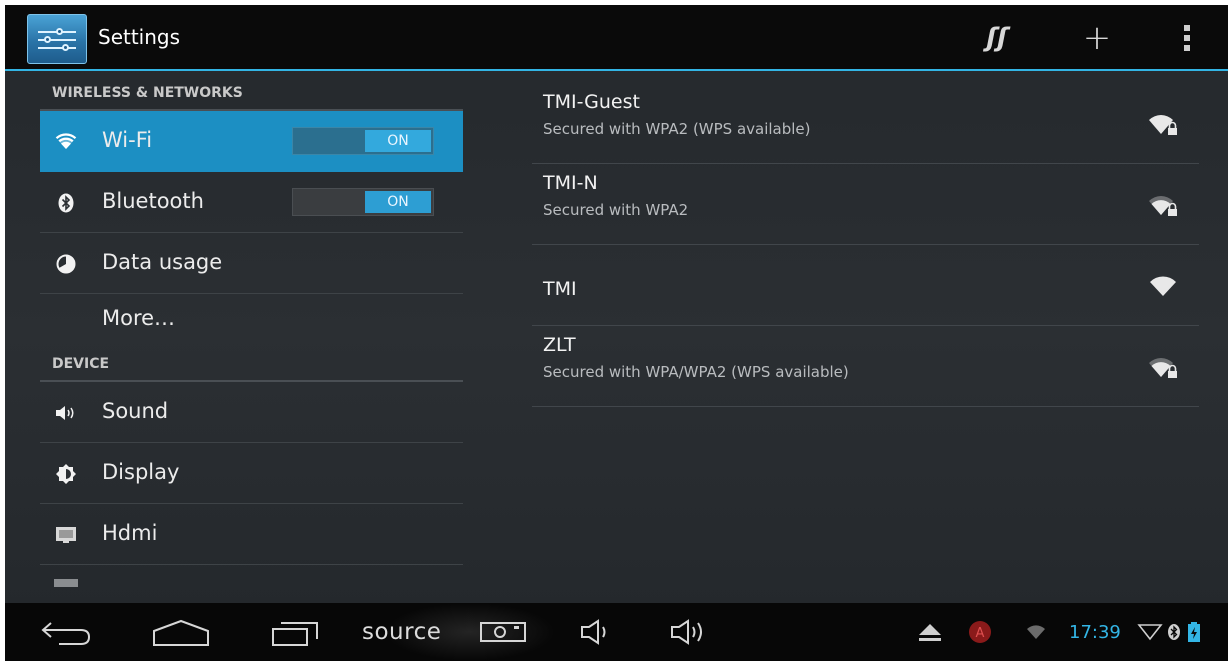 The image size is (1229, 661). I want to click on wifi-status-icon, so click(1036, 632).